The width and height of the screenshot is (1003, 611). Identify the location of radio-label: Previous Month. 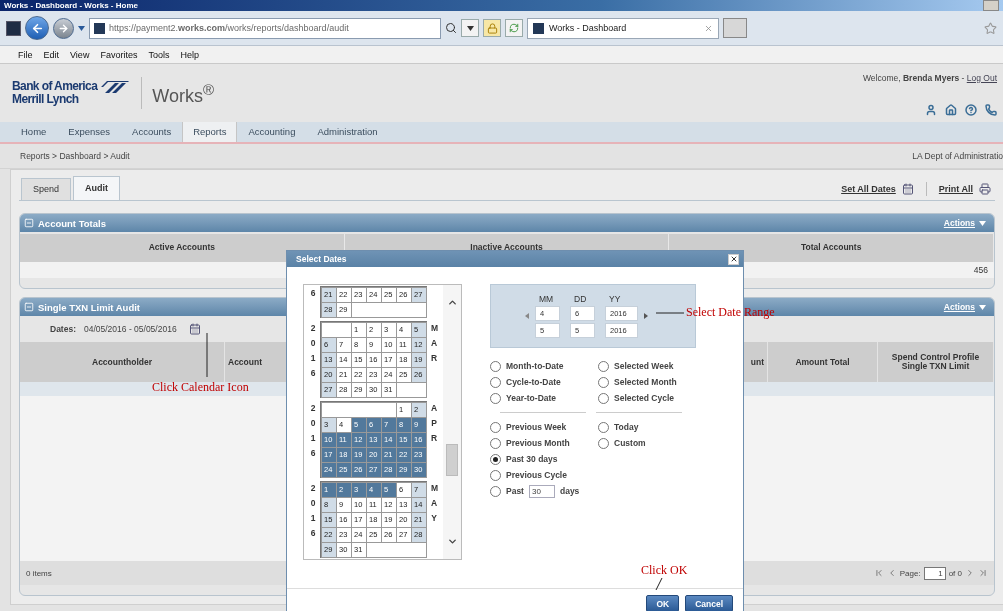
(538, 443).